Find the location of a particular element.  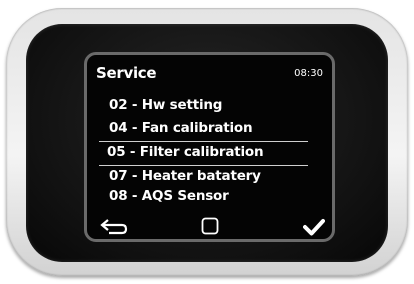

menu-item-label: 04 - Fan calibration is located at coordinates (181, 128).